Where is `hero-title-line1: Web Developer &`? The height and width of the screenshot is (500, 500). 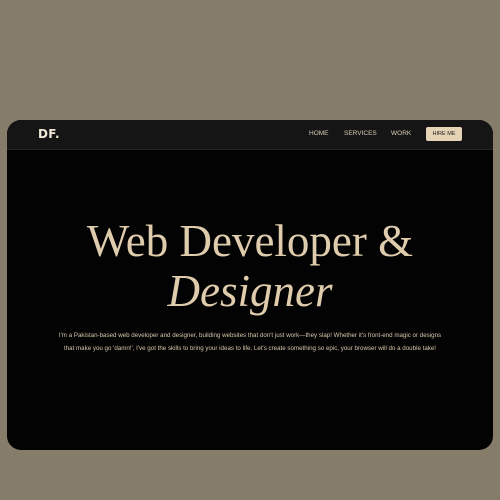 hero-title-line1: Web Developer & is located at coordinates (250, 241).